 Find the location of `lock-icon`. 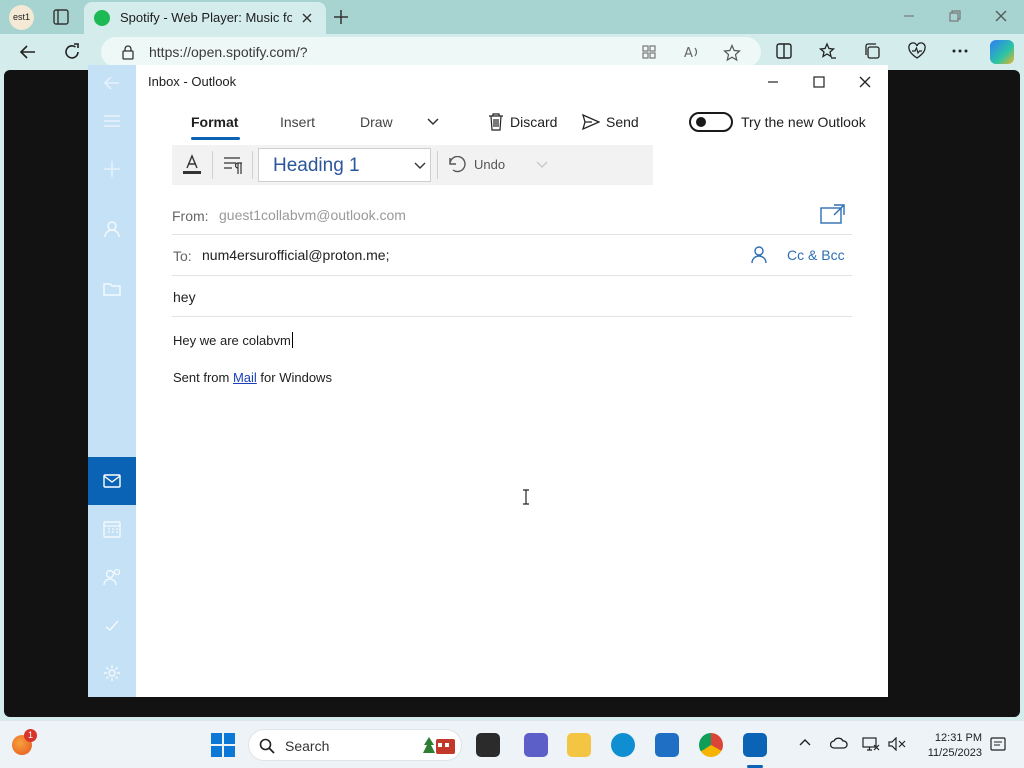

lock-icon is located at coordinates (128, 52).